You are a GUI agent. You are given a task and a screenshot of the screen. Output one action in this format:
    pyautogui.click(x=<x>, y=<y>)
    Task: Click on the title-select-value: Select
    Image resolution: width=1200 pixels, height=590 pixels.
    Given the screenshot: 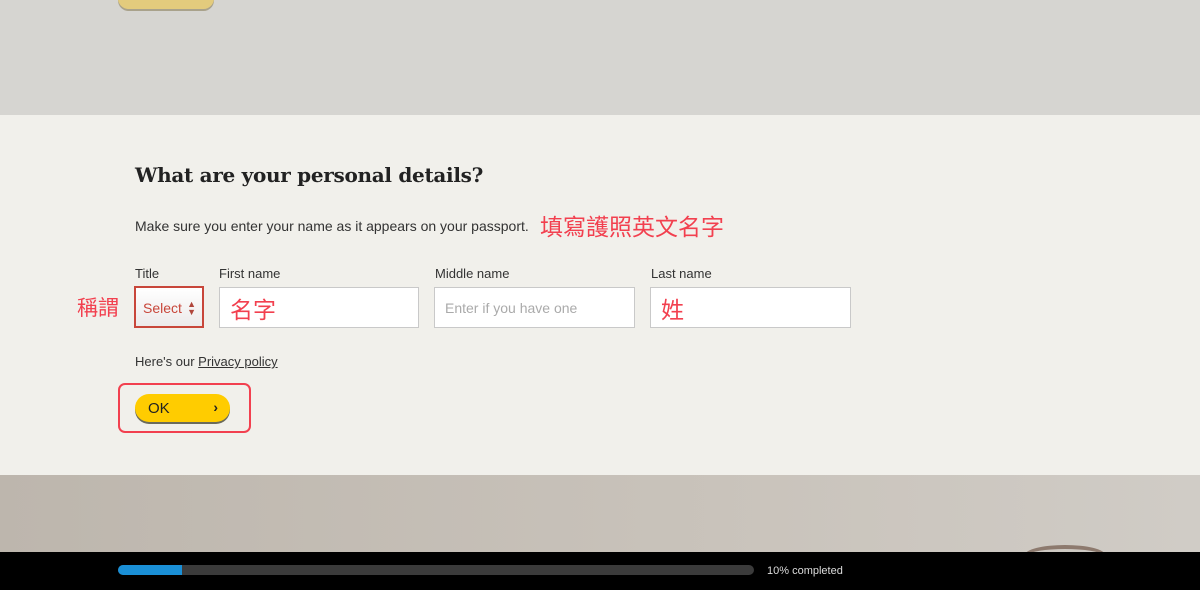 What is the action you would take?
    pyautogui.click(x=162, y=308)
    